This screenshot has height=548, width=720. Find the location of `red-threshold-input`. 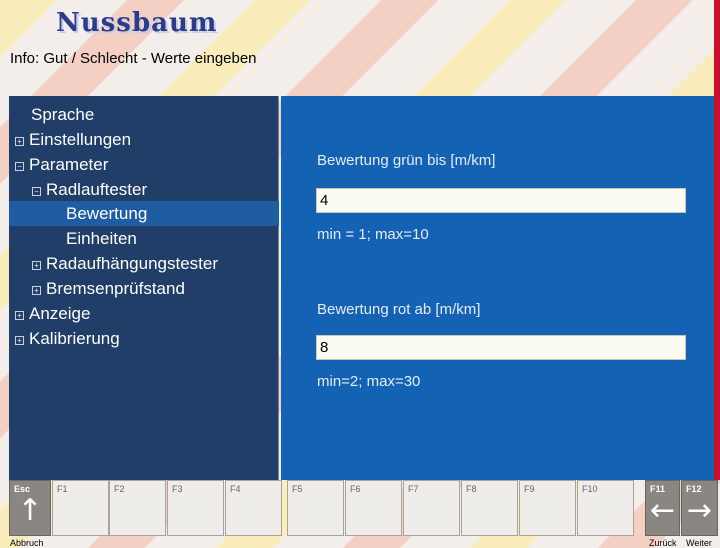

red-threshold-input is located at coordinates (501, 347).